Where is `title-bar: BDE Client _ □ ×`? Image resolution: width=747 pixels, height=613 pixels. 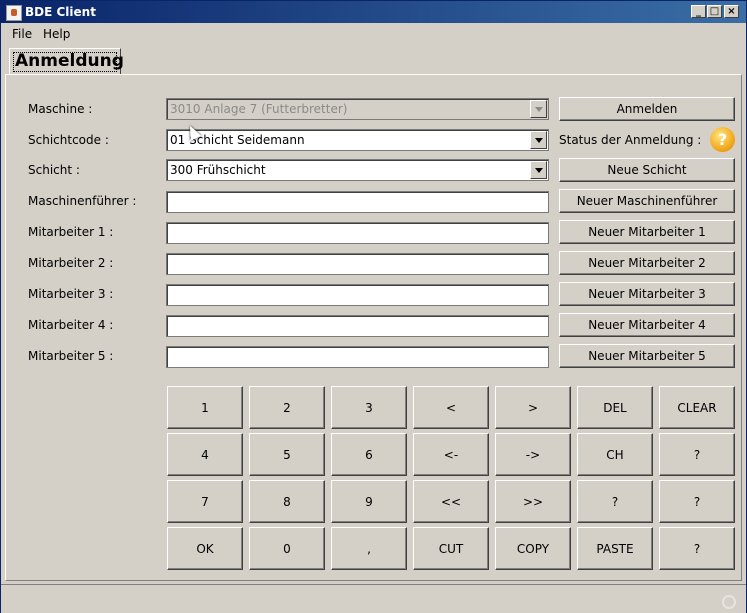
title-bar: BDE Client _ □ × is located at coordinates (373, 12).